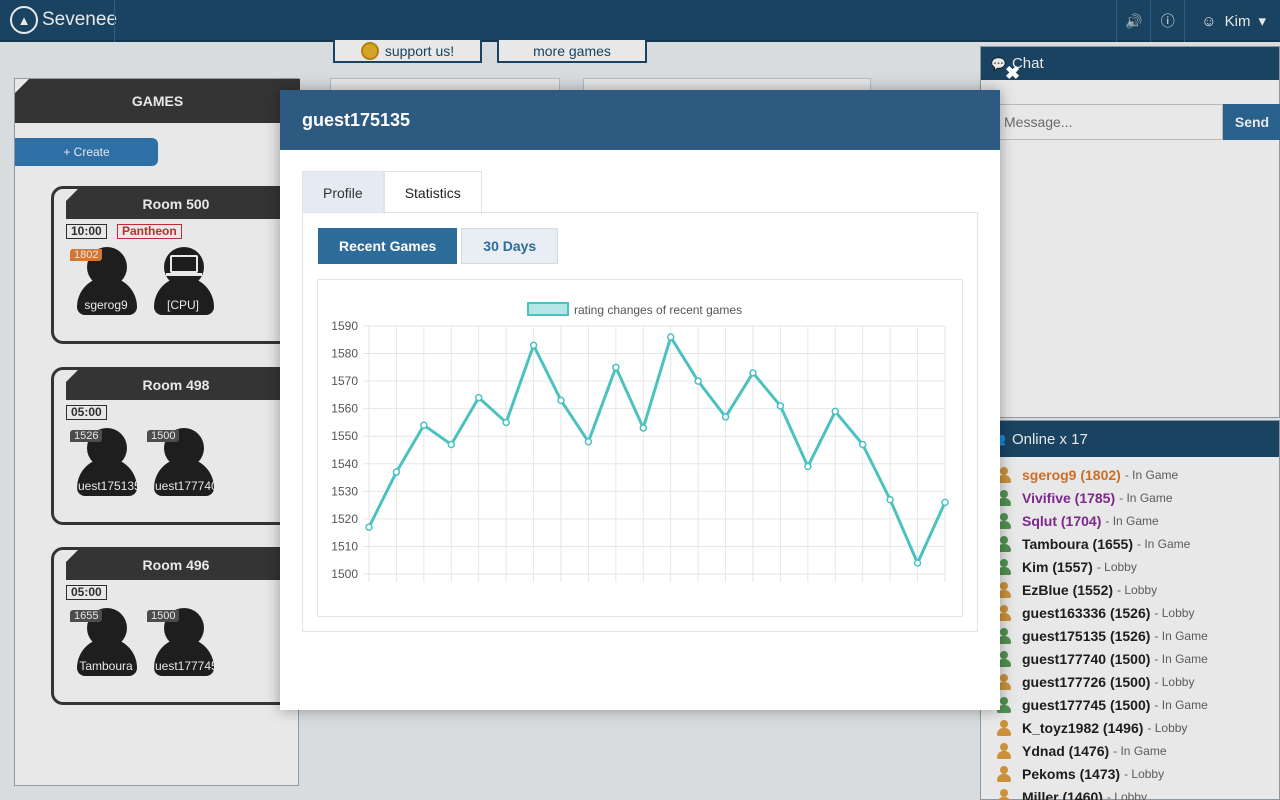 The image size is (1280, 800). I want to click on y-tick-label: 1550, so click(344, 436).